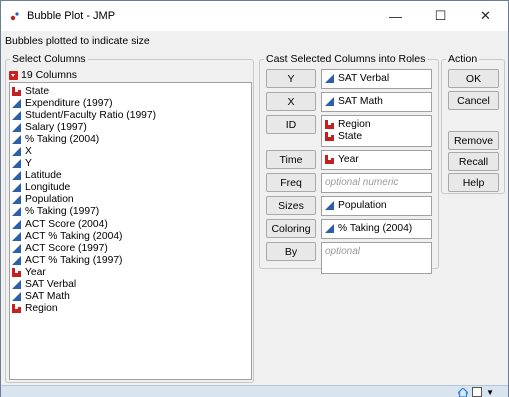 Image resolution: width=509 pixels, height=397 pixels. I want to click on role-assigned-column: Population, so click(376, 205).